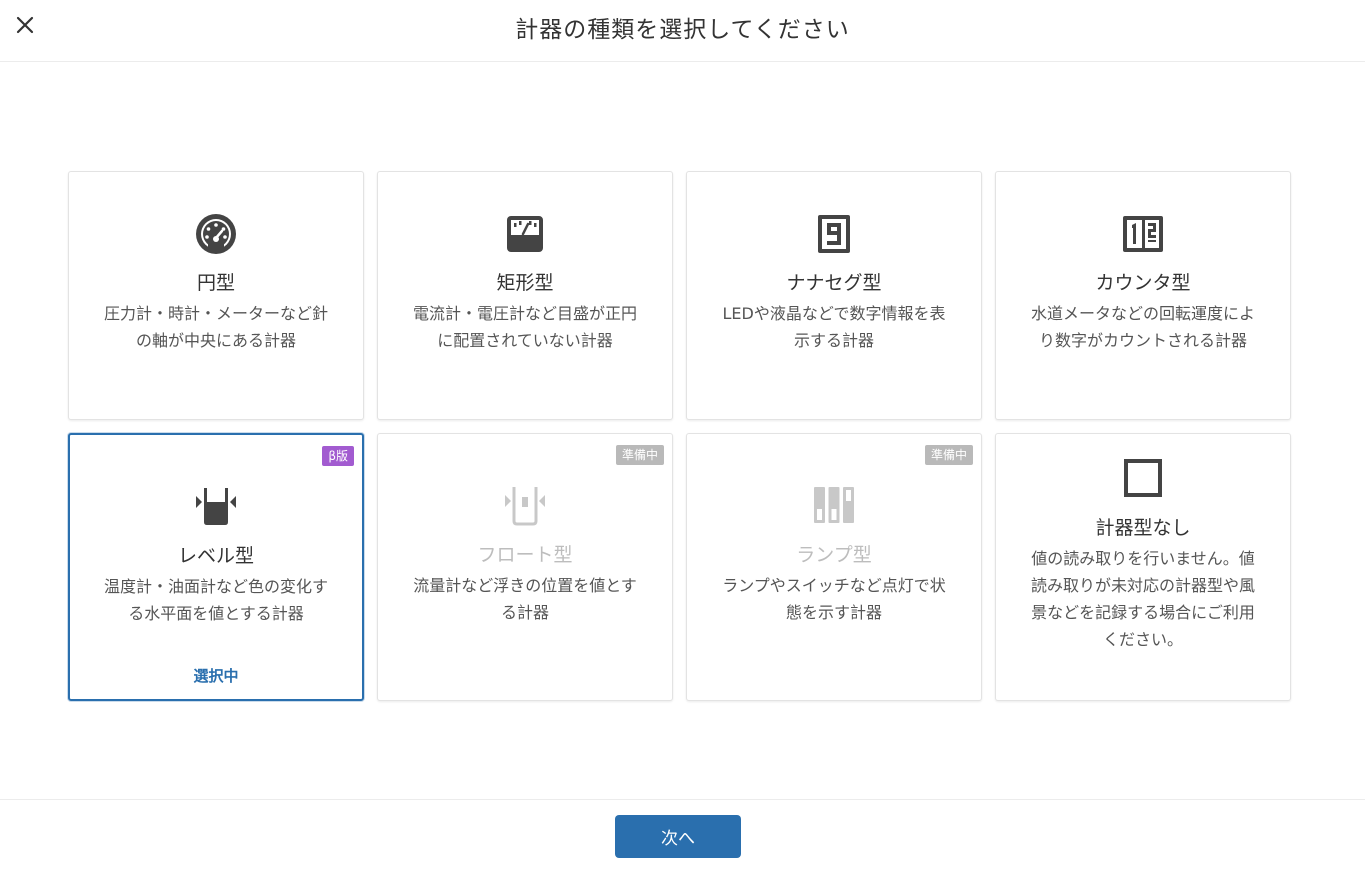  I want to click on card-description: 電流計・電圧計など目盛が正円 に配置されていない計器, so click(524, 327).